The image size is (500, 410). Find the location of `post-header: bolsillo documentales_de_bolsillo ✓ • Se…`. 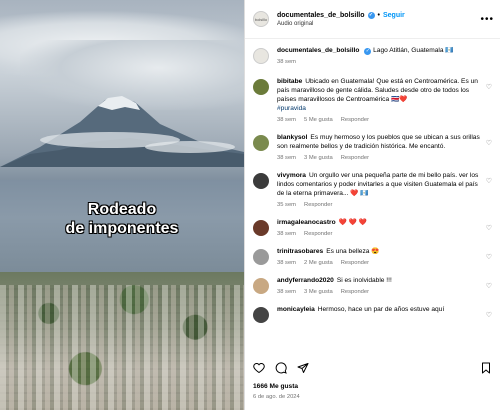

post-header: bolsillo documentales_de_bolsillo ✓ • Se… is located at coordinates (372, 19).